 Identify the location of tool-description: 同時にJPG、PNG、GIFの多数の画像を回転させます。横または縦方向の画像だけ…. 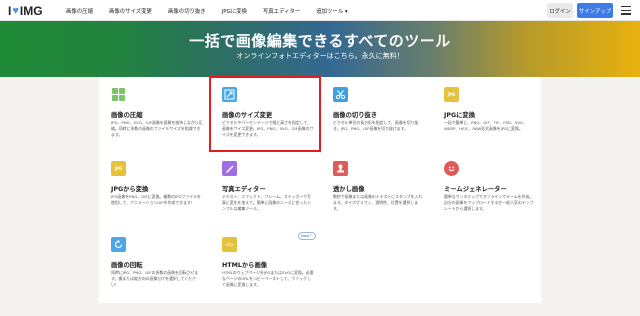
(155, 278).